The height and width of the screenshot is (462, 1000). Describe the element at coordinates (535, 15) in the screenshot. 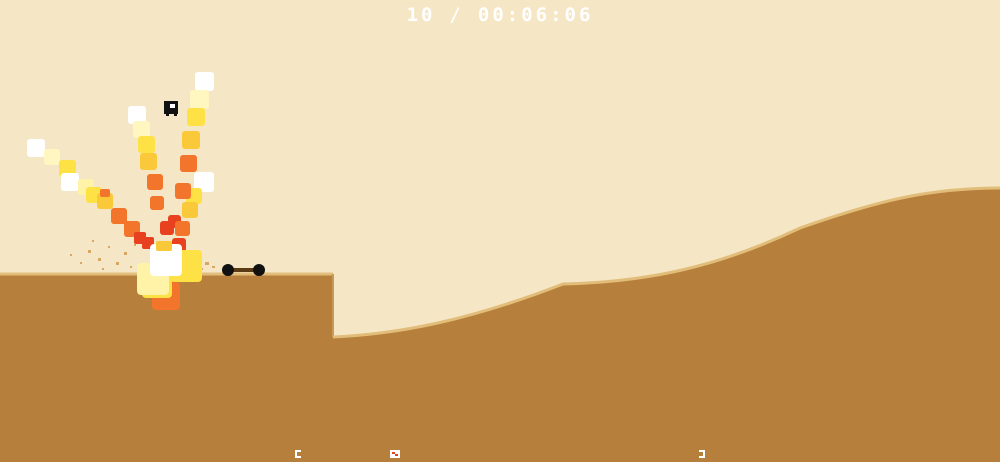

I see `run-timer: 00:06:06` at that location.